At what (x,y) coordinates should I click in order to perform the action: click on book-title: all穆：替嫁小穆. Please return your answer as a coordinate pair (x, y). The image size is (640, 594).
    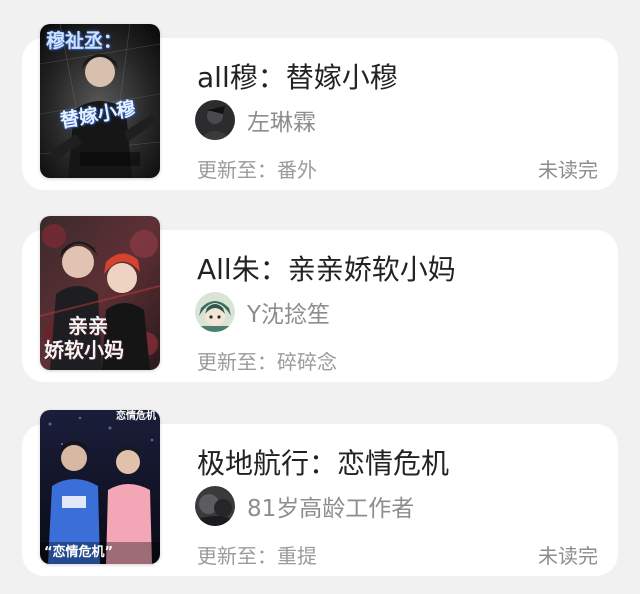
    Looking at the image, I should click on (297, 76).